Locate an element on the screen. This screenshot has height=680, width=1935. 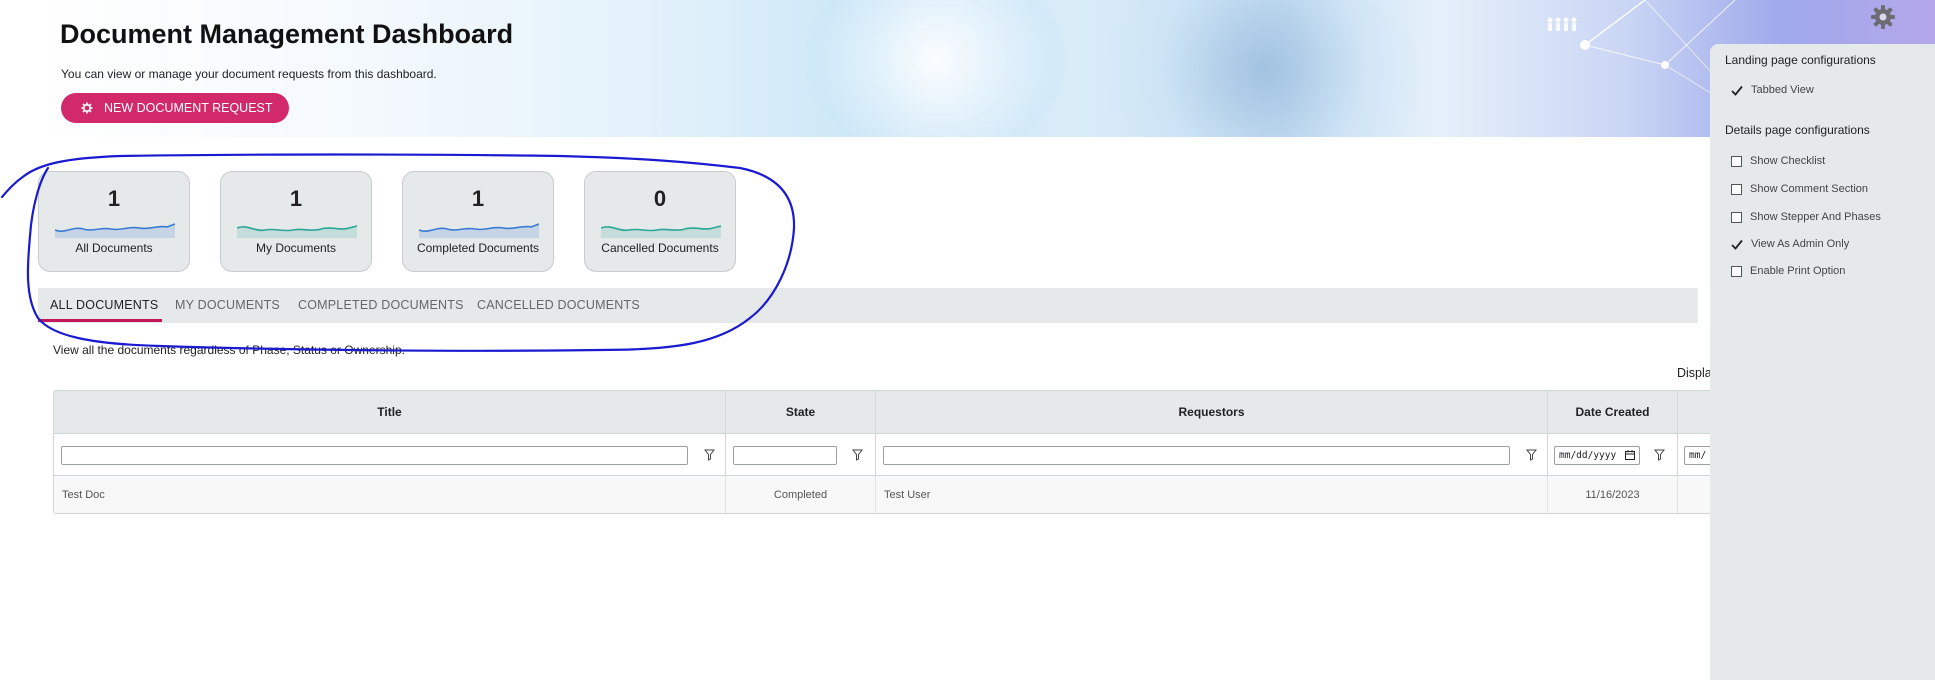
table-row: Test Doc Completed Test User 11/16/2023 is located at coordinates (883, 494).